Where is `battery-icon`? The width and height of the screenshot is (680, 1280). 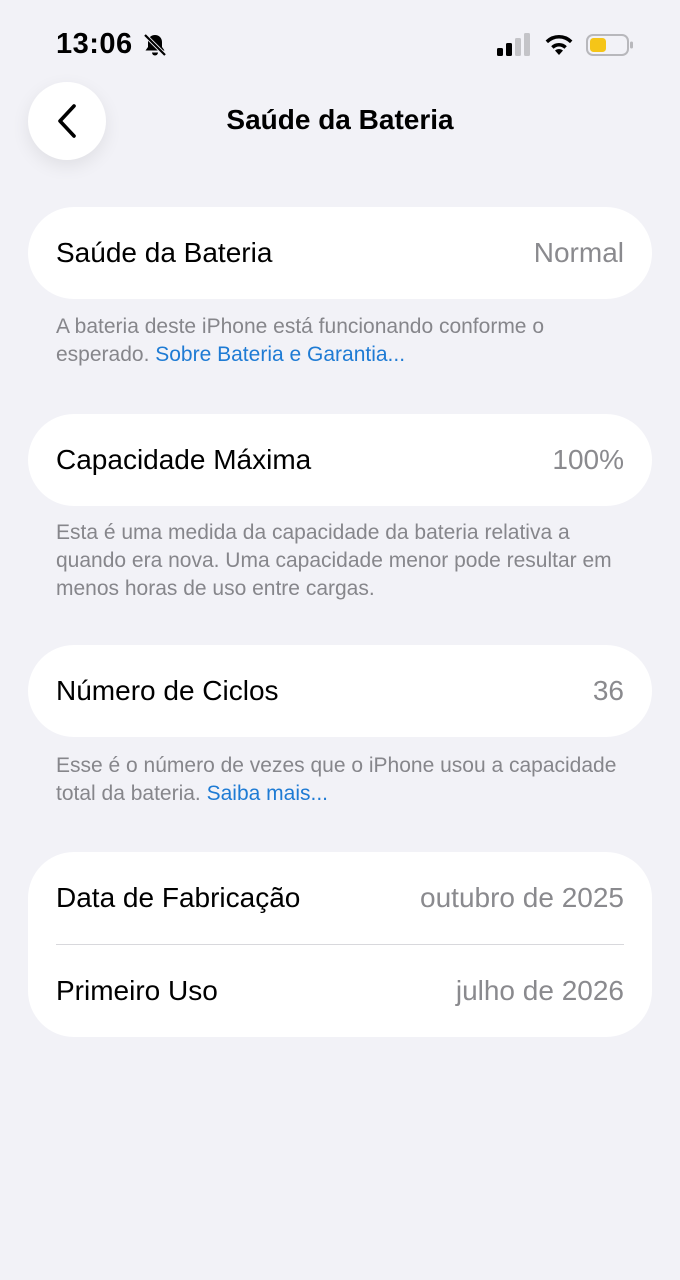
battery-icon is located at coordinates (609, 45).